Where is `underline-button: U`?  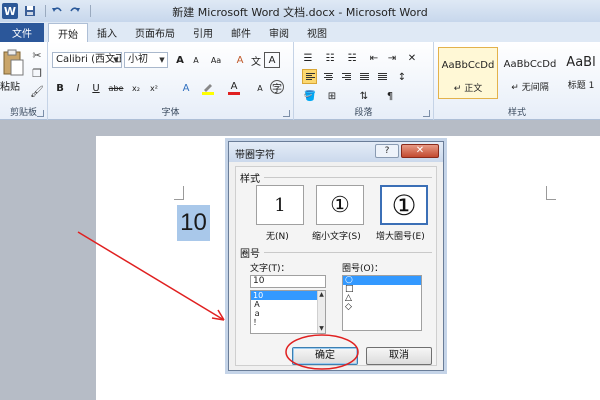
underline-button: U is located at coordinates (96, 88).